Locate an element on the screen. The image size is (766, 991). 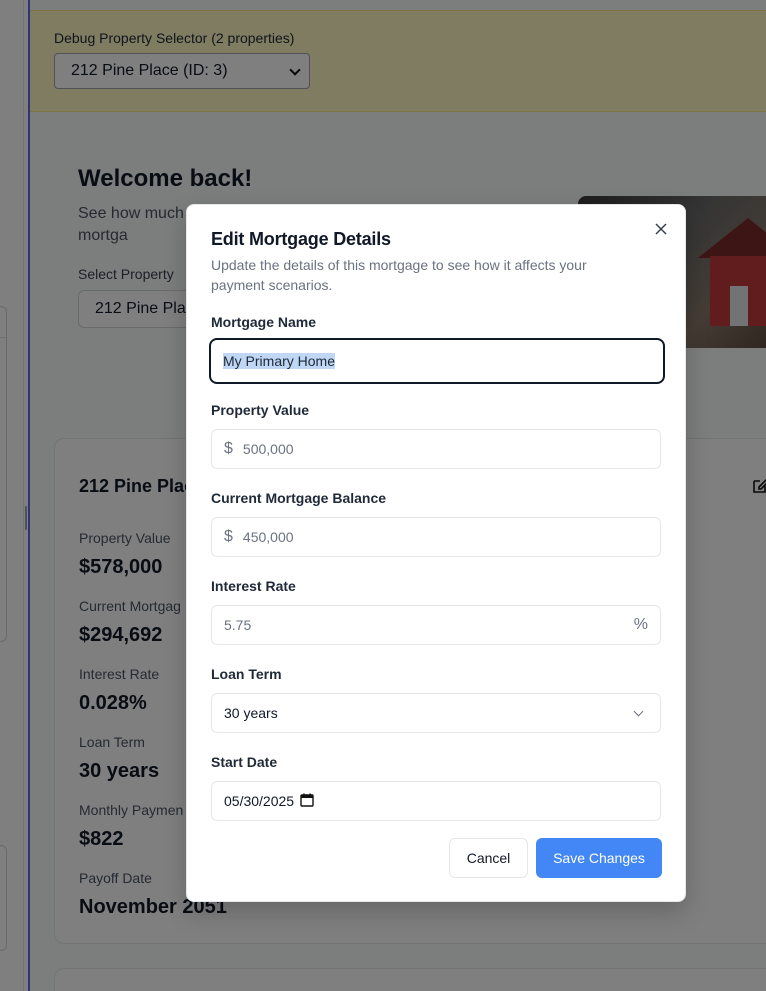
mortgage-name-input: My Primary Home is located at coordinates (437, 361).